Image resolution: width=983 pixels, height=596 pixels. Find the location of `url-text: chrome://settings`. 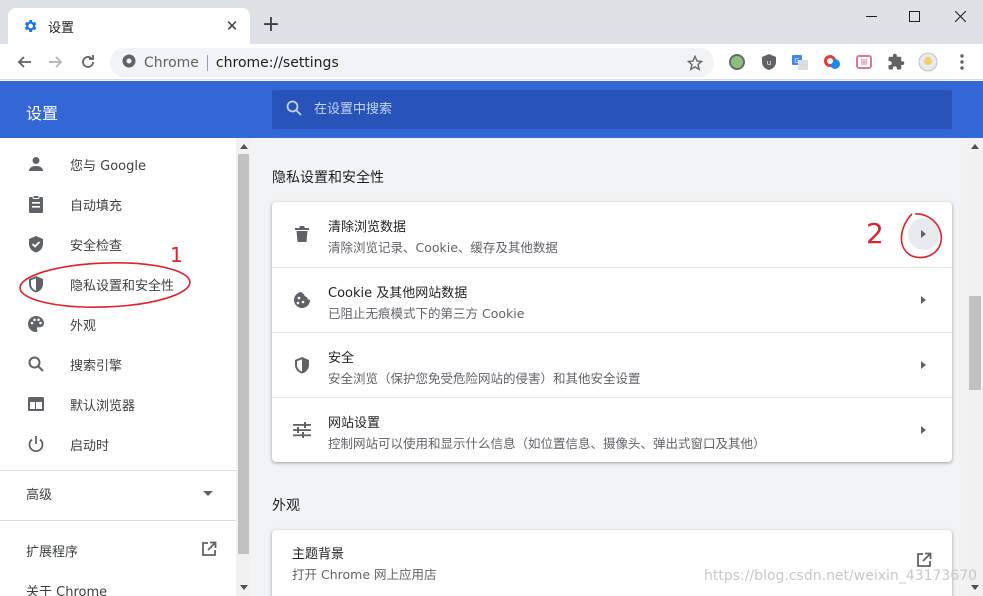

url-text: chrome://settings is located at coordinates (277, 63).